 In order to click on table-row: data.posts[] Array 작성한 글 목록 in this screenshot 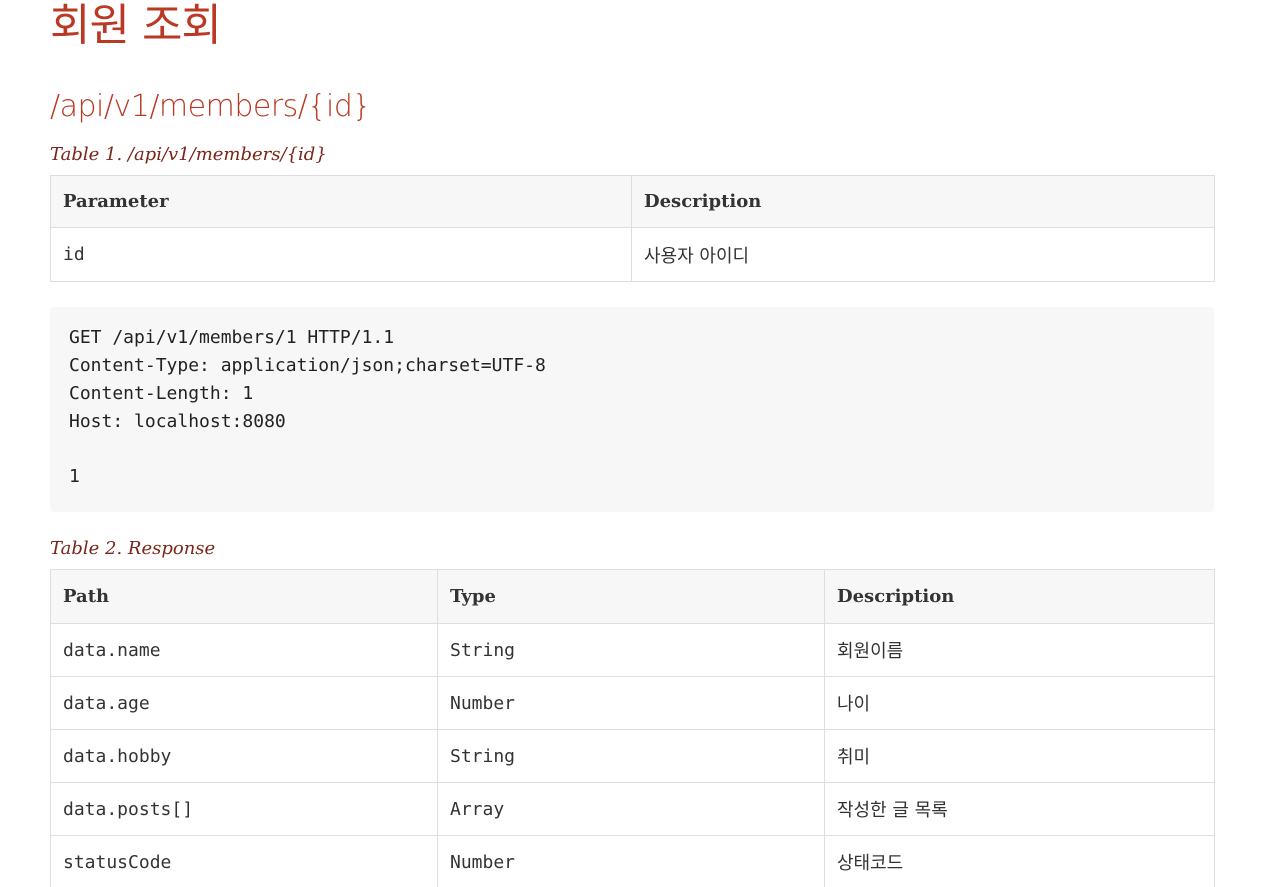, I will do `click(632, 809)`.